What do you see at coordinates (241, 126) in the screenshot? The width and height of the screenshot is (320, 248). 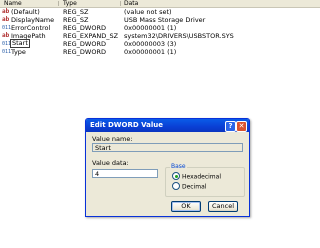 I see `close-button: ✕` at bounding box center [241, 126].